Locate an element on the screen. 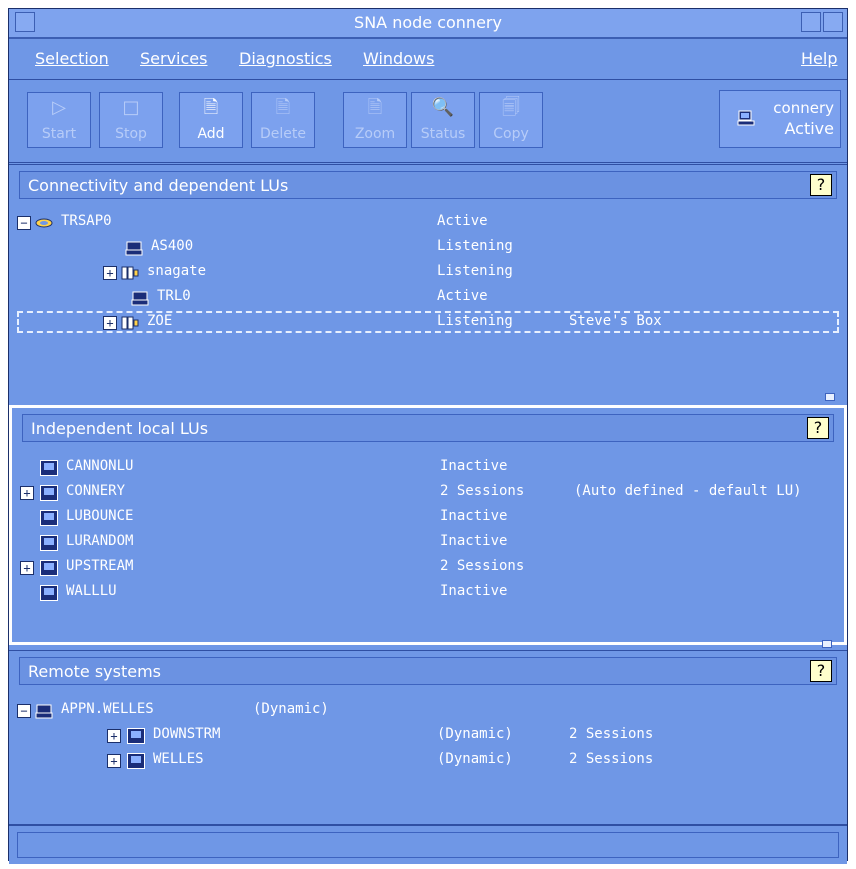  stop-icon: □ is located at coordinates (131, 107).